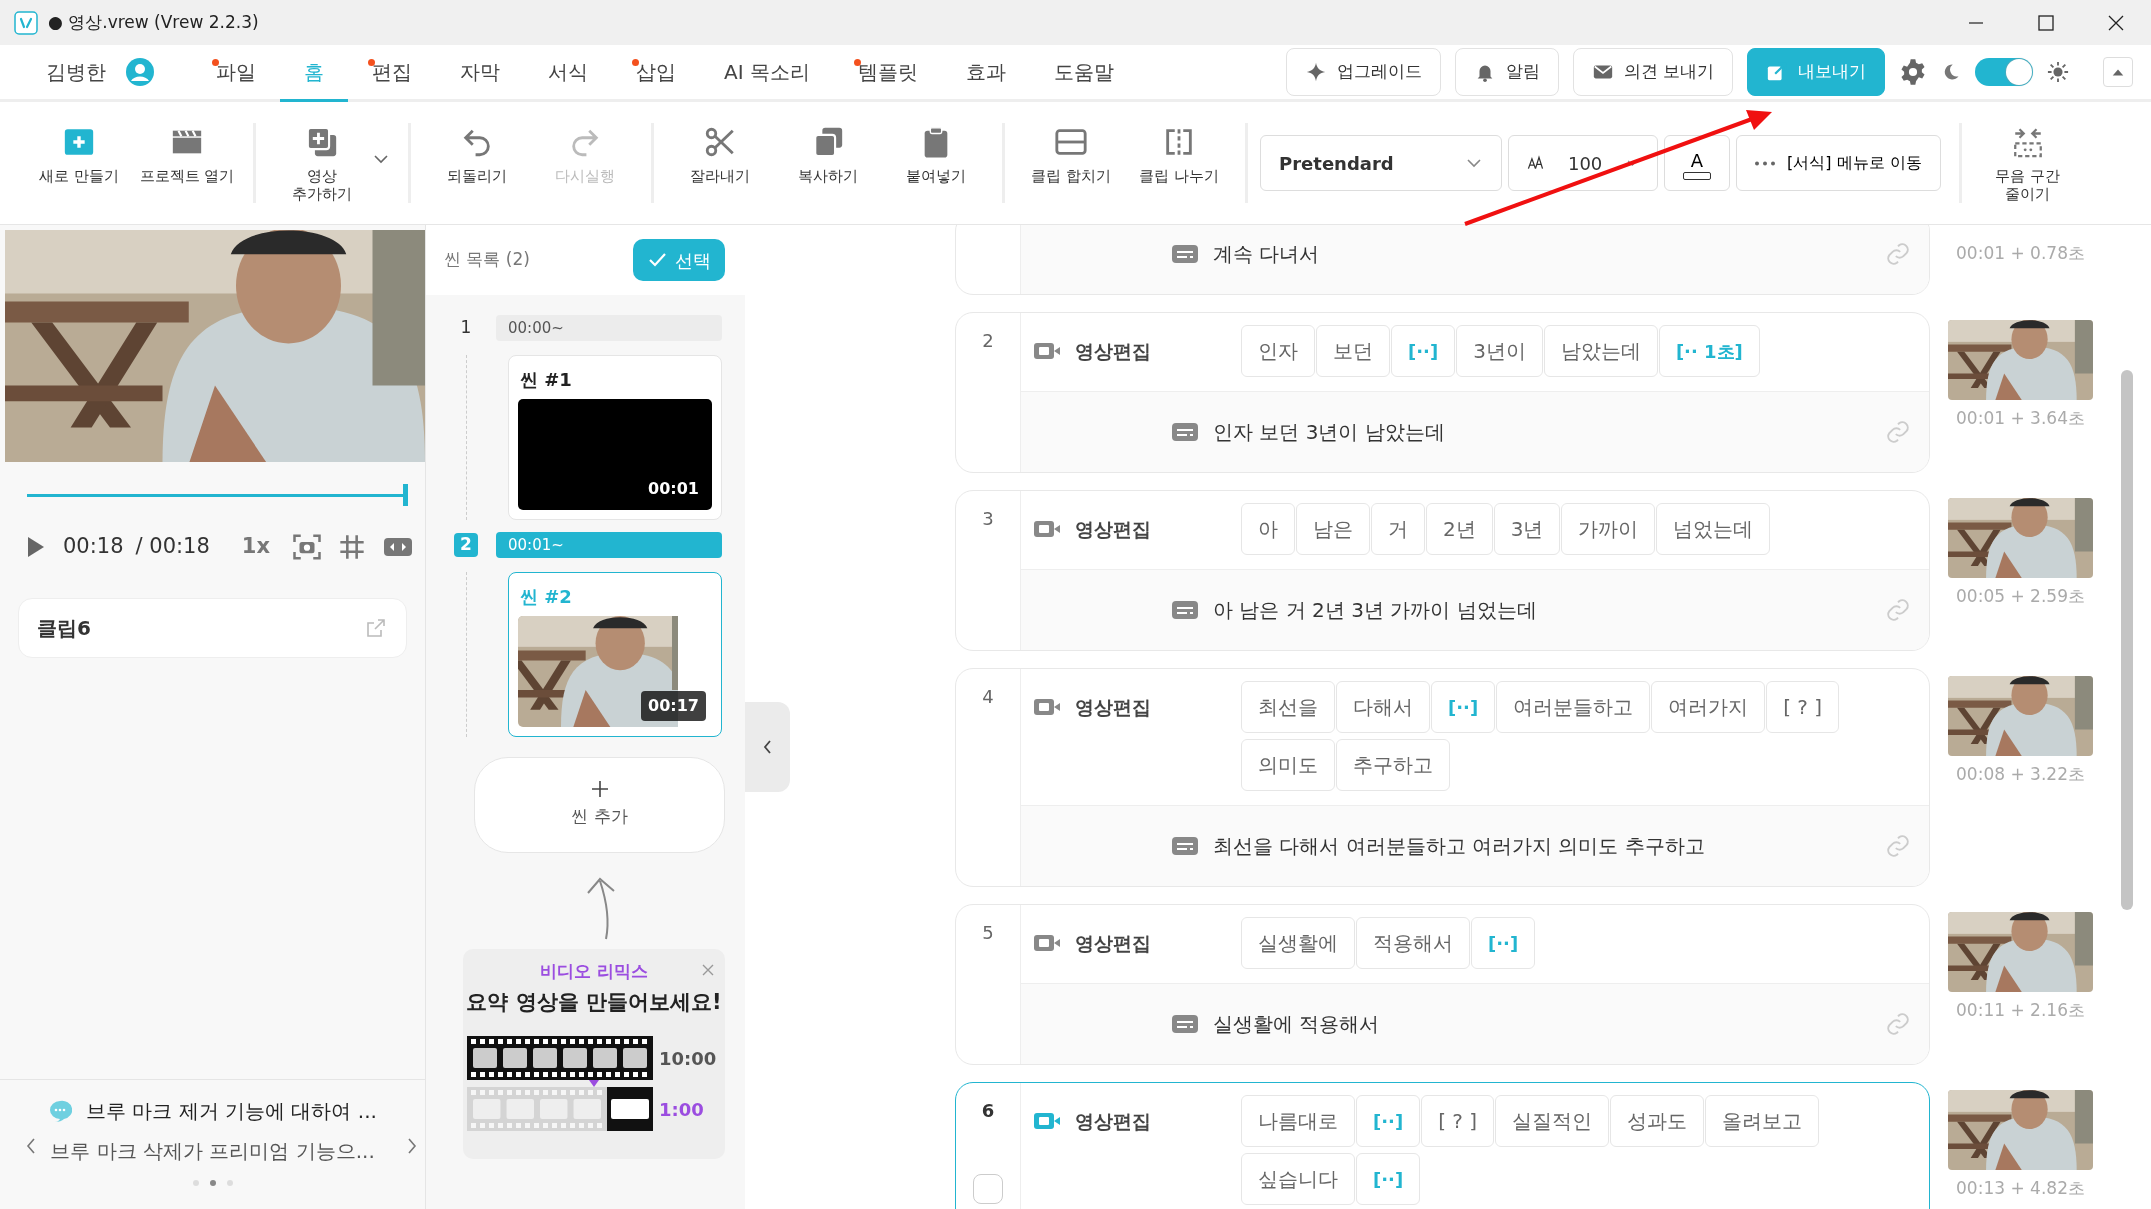 This screenshot has height=1209, width=2151. What do you see at coordinates (352, 546) in the screenshot?
I see `grid-icon` at bounding box center [352, 546].